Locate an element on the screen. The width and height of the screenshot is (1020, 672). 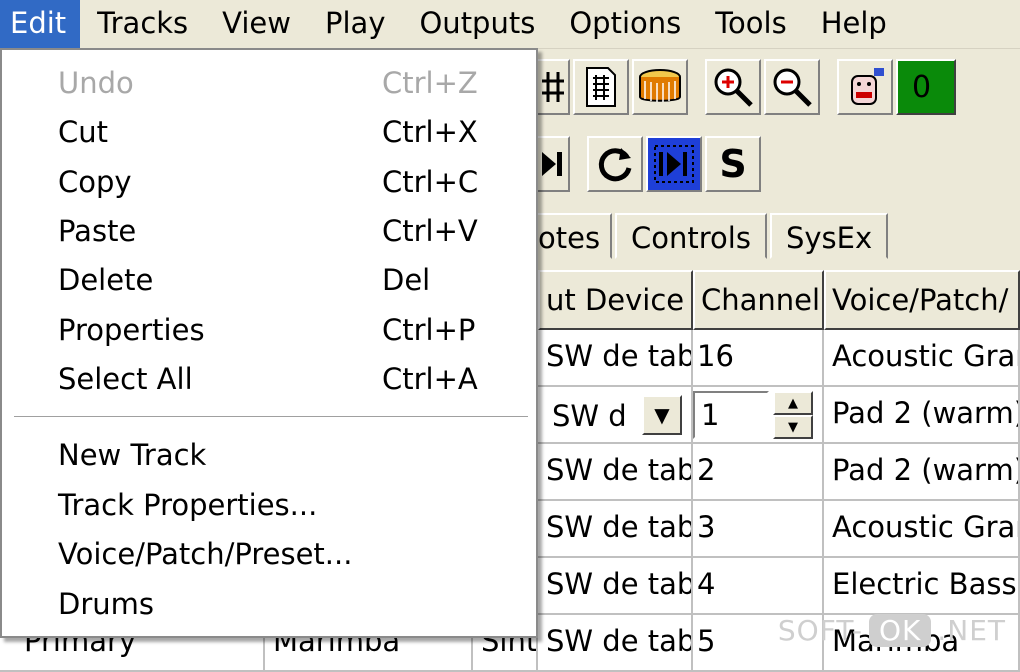
cell-channel: 2 is located at coordinates (758, 472).